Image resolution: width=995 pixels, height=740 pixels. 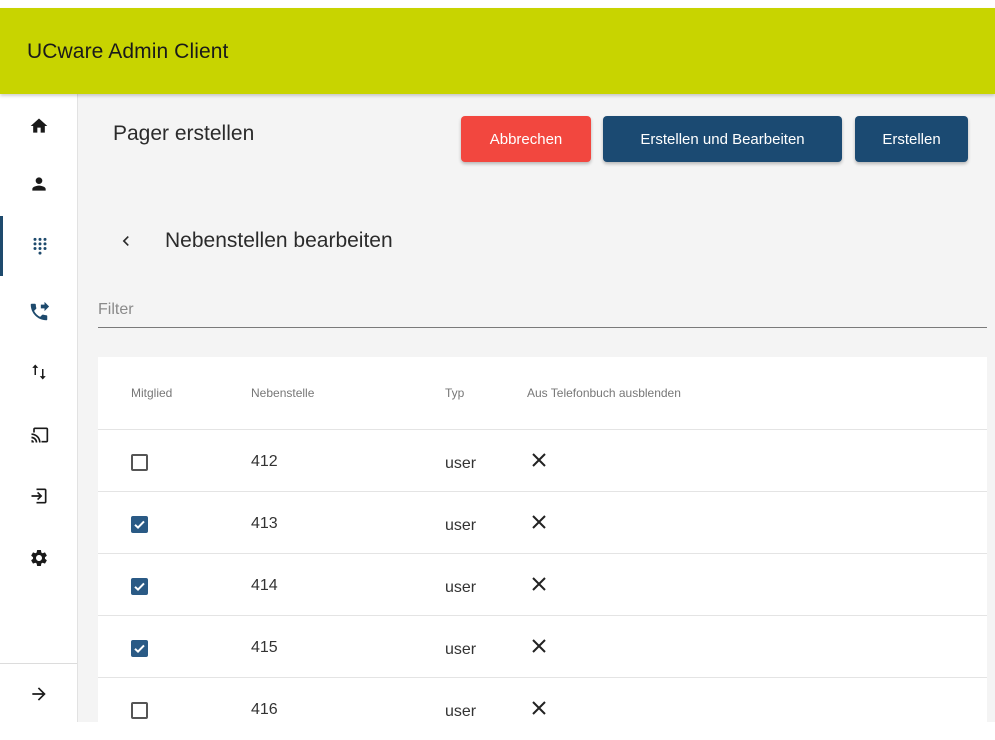 I want to click on login-icon, so click(x=39, y=496).